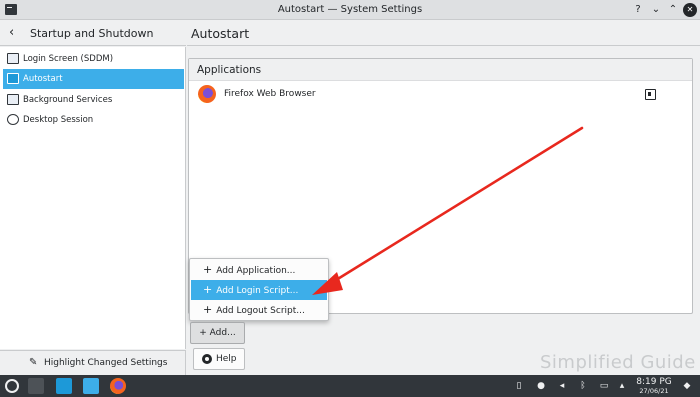  I want to click on highlight-changed-settings-button: ✎ Highlight Changed Settings, so click(93, 362).